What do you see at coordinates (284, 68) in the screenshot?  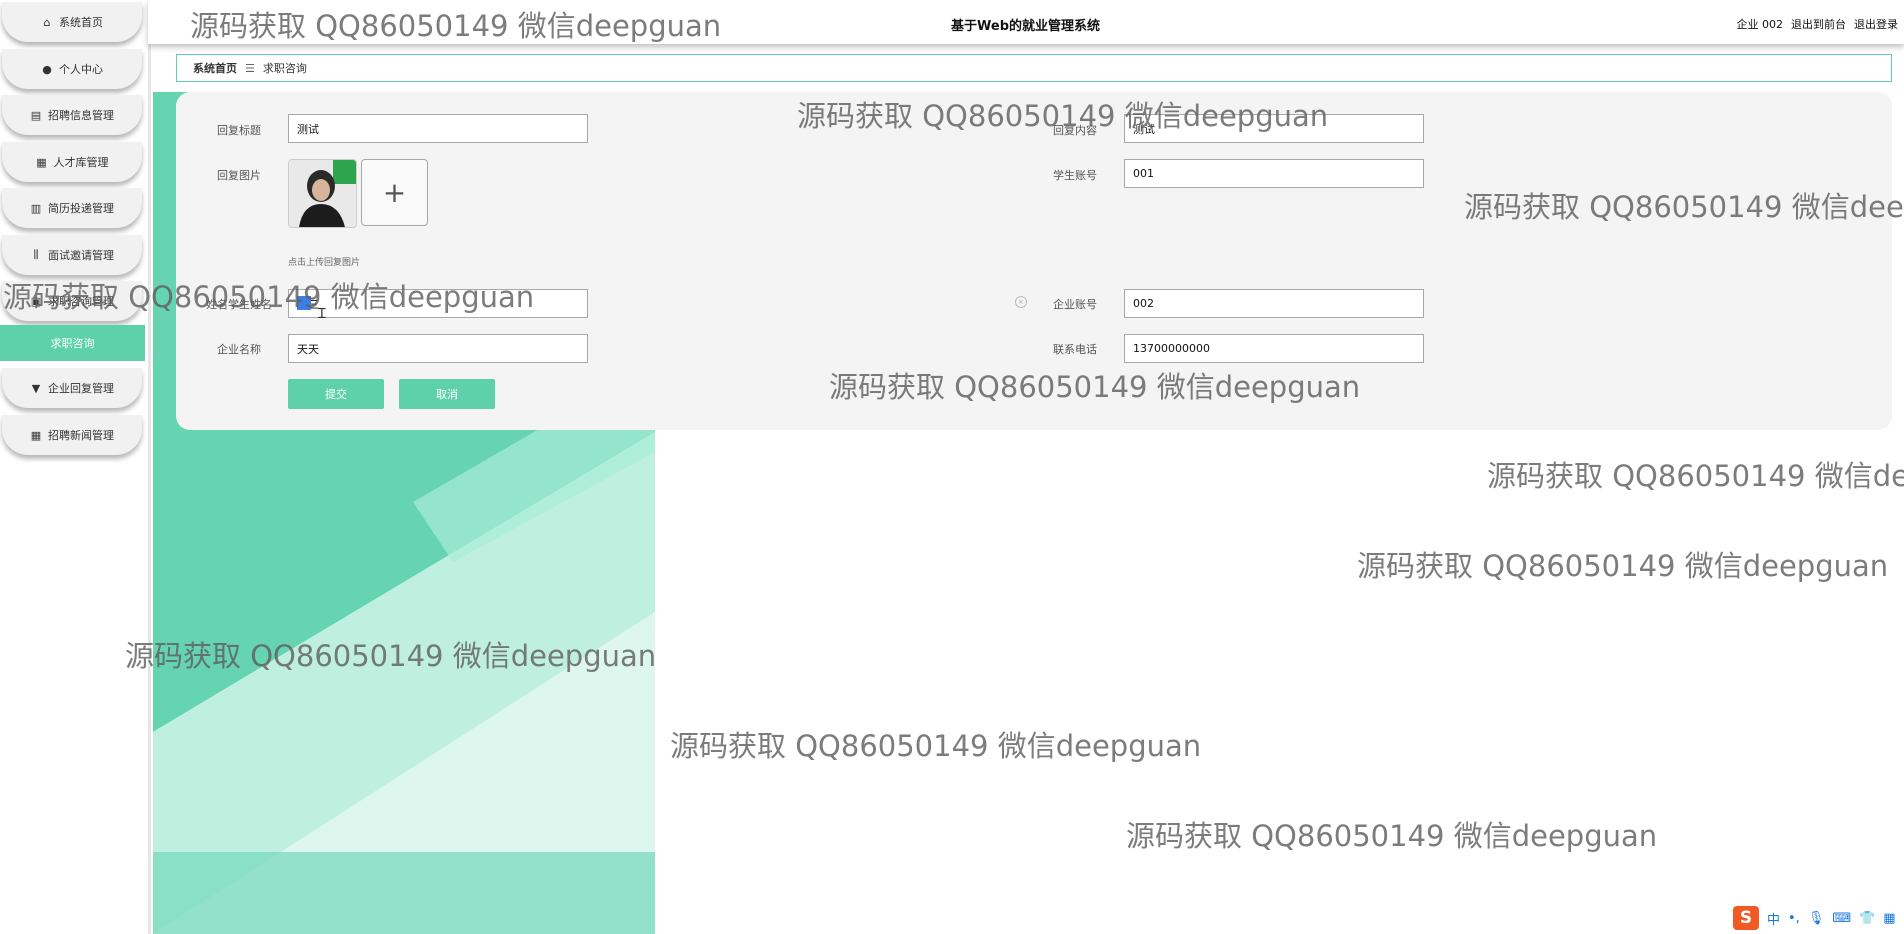 I see `breadcrumb-current: 求职咨询` at bounding box center [284, 68].